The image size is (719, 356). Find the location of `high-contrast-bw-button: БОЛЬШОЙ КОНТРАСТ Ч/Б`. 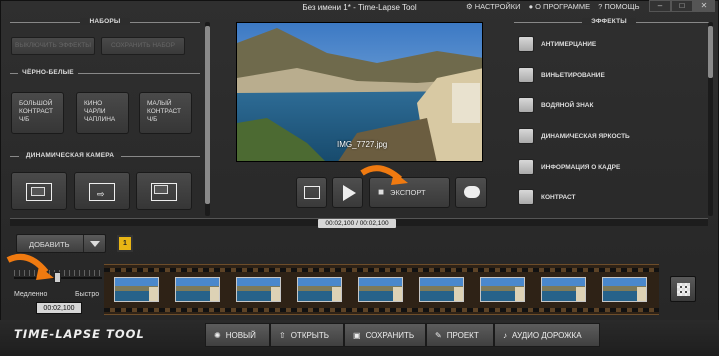

high-contrast-bw-button: БОЛЬШОЙ КОНТРАСТ Ч/Б is located at coordinates (37, 113).